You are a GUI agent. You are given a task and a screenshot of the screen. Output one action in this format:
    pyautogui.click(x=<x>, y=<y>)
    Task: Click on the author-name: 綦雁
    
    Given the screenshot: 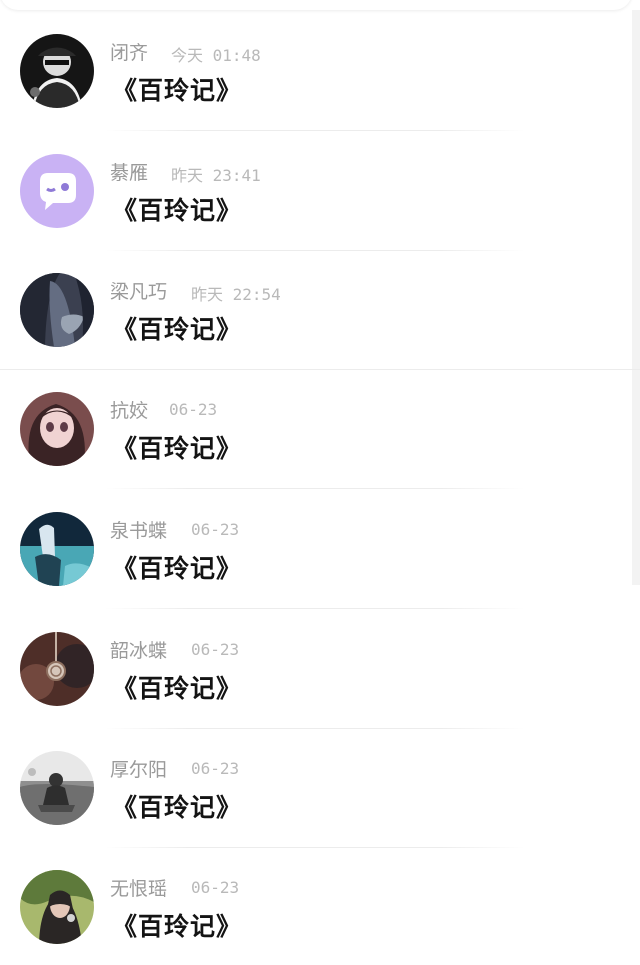 What is the action you would take?
    pyautogui.click(x=129, y=171)
    